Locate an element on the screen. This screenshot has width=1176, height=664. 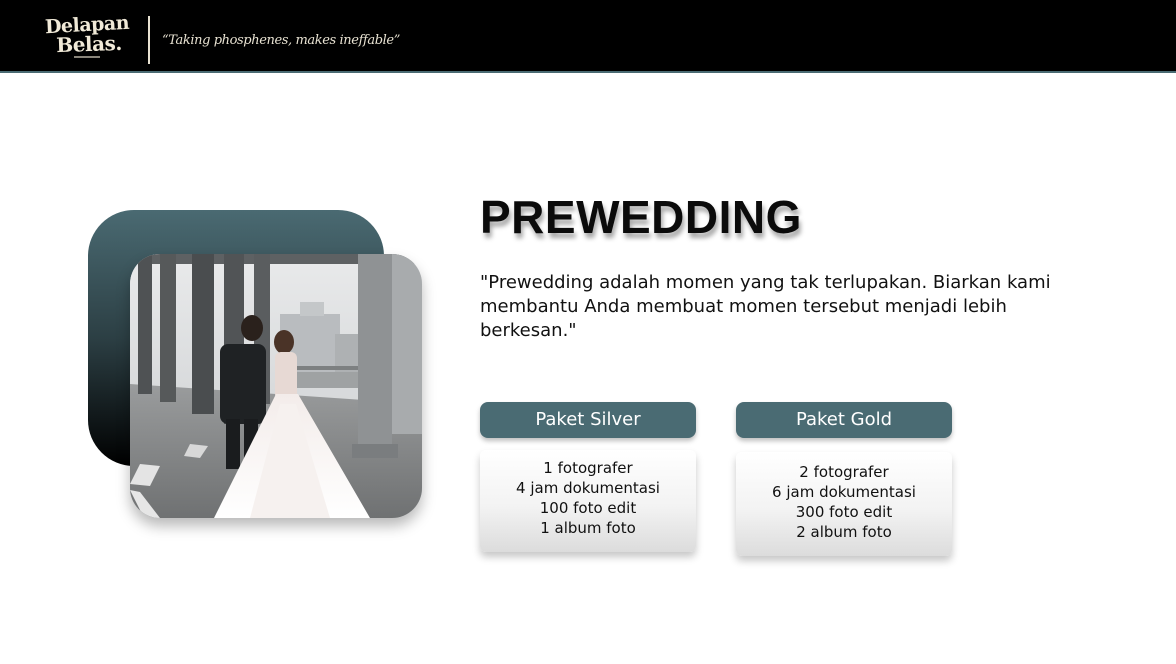
package-feature: 300 foto edit is located at coordinates (844, 512).